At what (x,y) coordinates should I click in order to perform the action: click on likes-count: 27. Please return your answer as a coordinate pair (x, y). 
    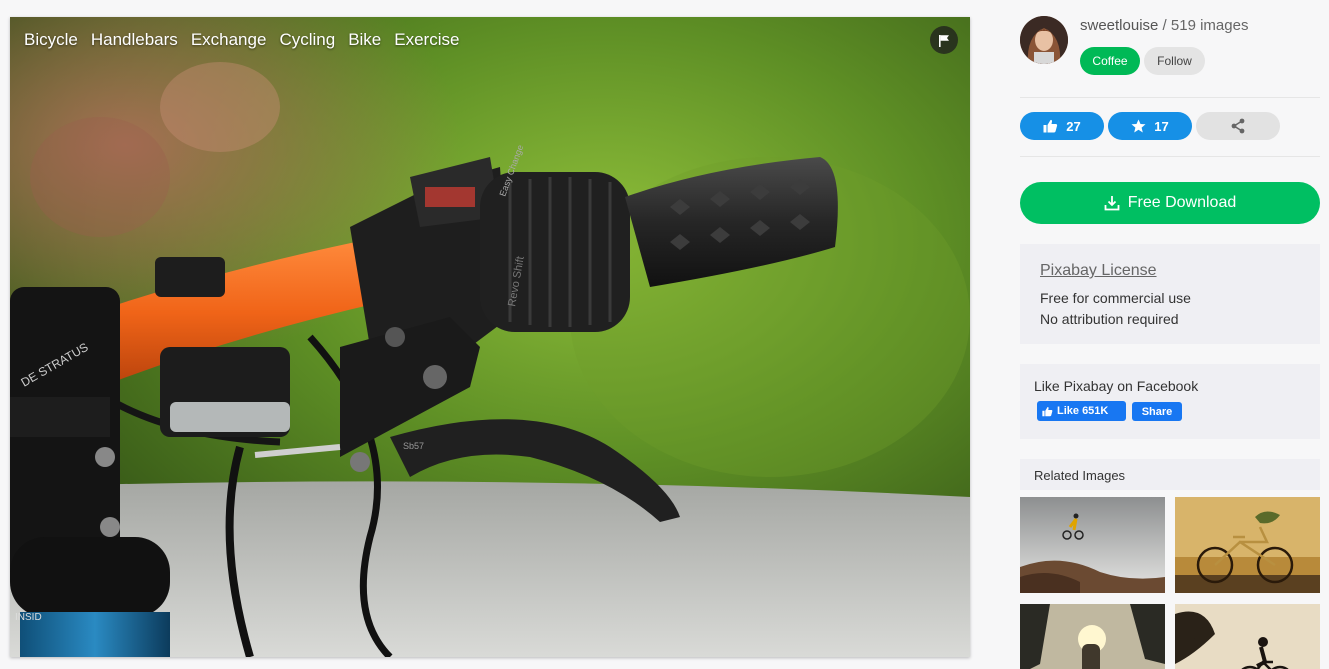
    Looking at the image, I should click on (1073, 126).